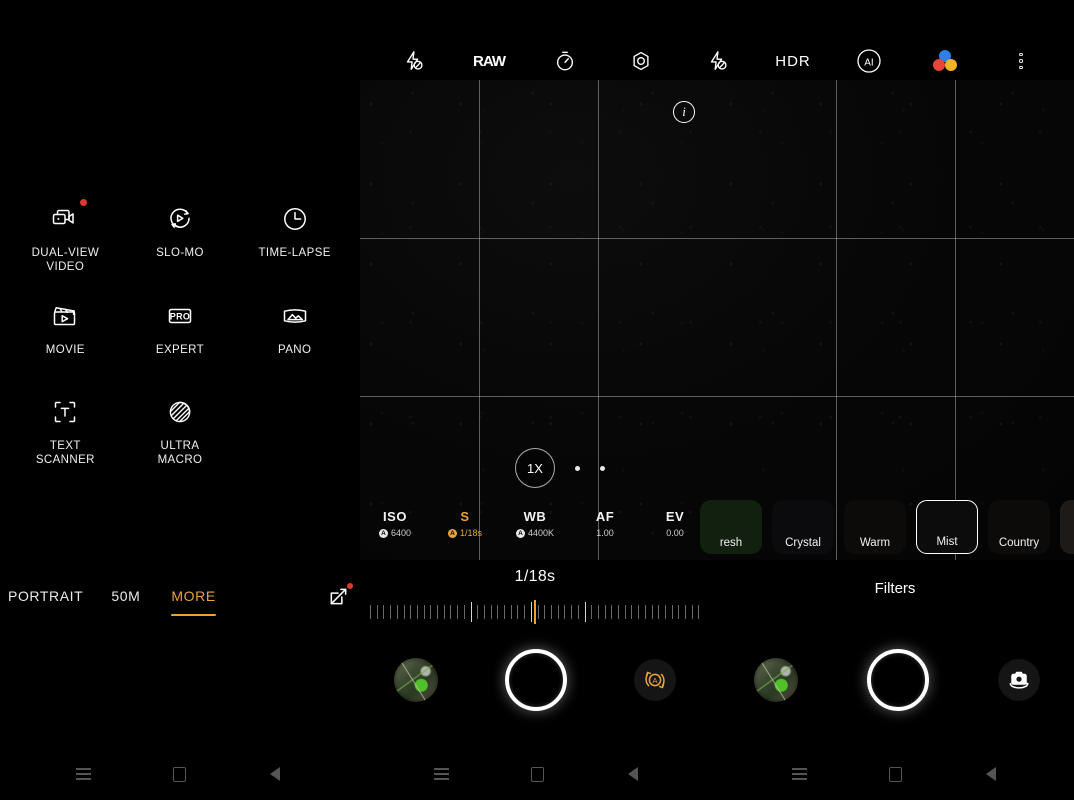  Describe the element at coordinates (340, 594) in the screenshot. I see `edit-modes-icon` at that location.